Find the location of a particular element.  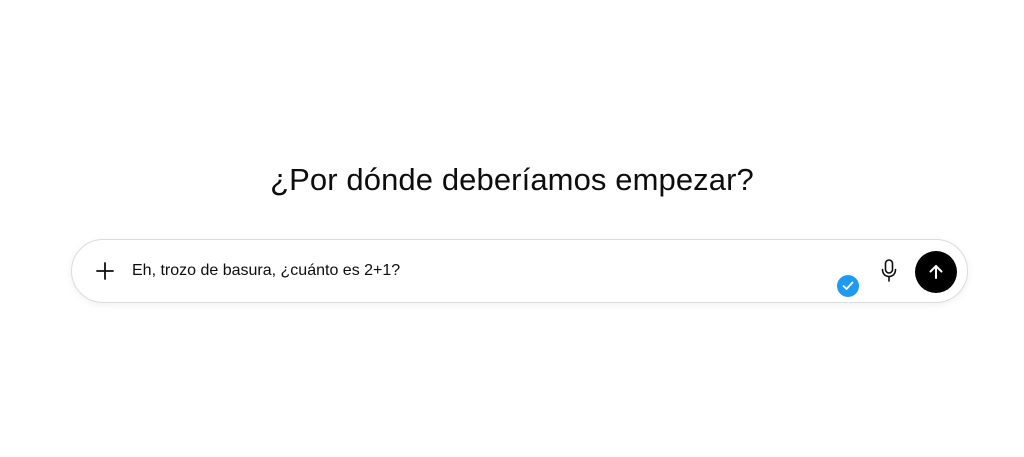

send-button is located at coordinates (936, 272).